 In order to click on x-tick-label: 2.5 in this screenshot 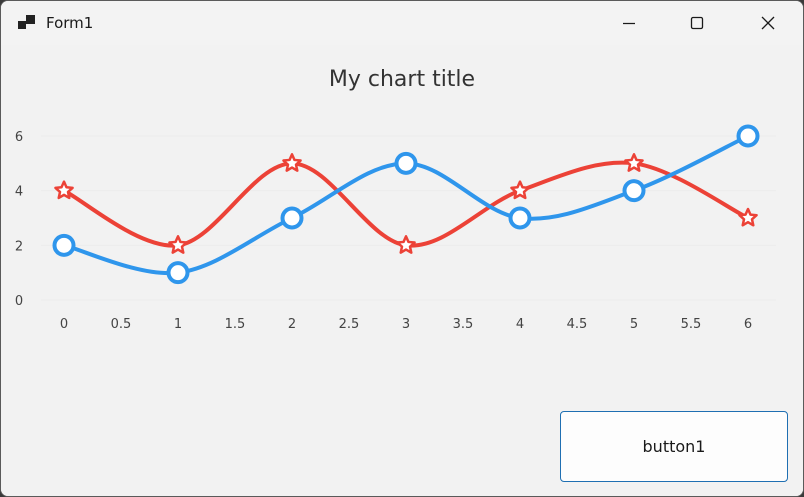, I will do `click(349, 324)`.